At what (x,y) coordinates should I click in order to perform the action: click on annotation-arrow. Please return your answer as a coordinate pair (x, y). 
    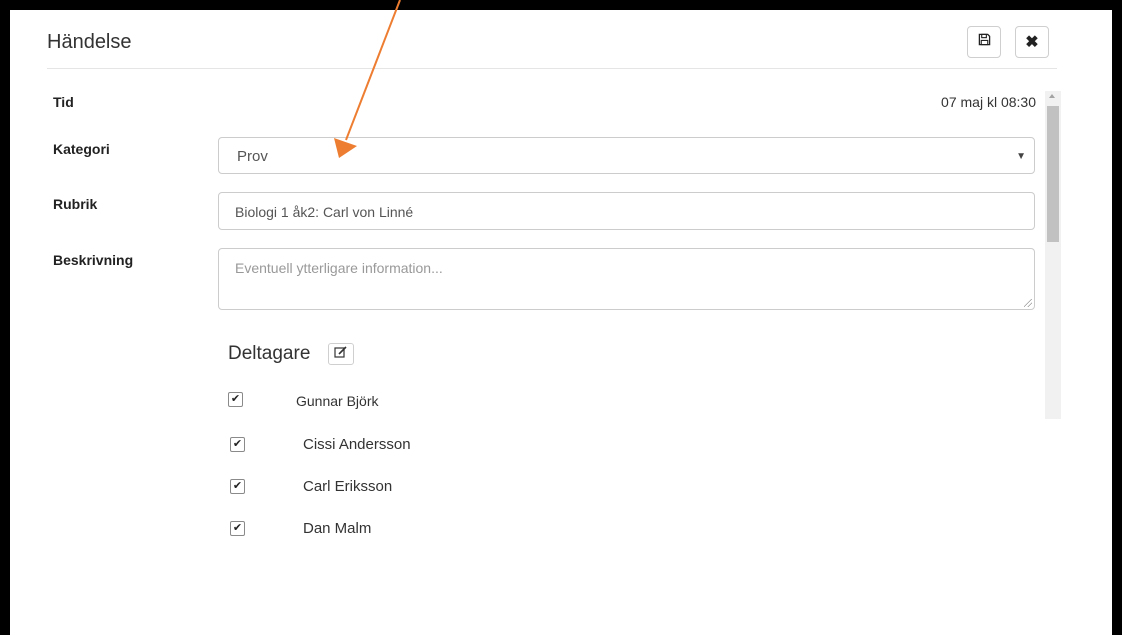
    Looking at the image, I should click on (367, 79).